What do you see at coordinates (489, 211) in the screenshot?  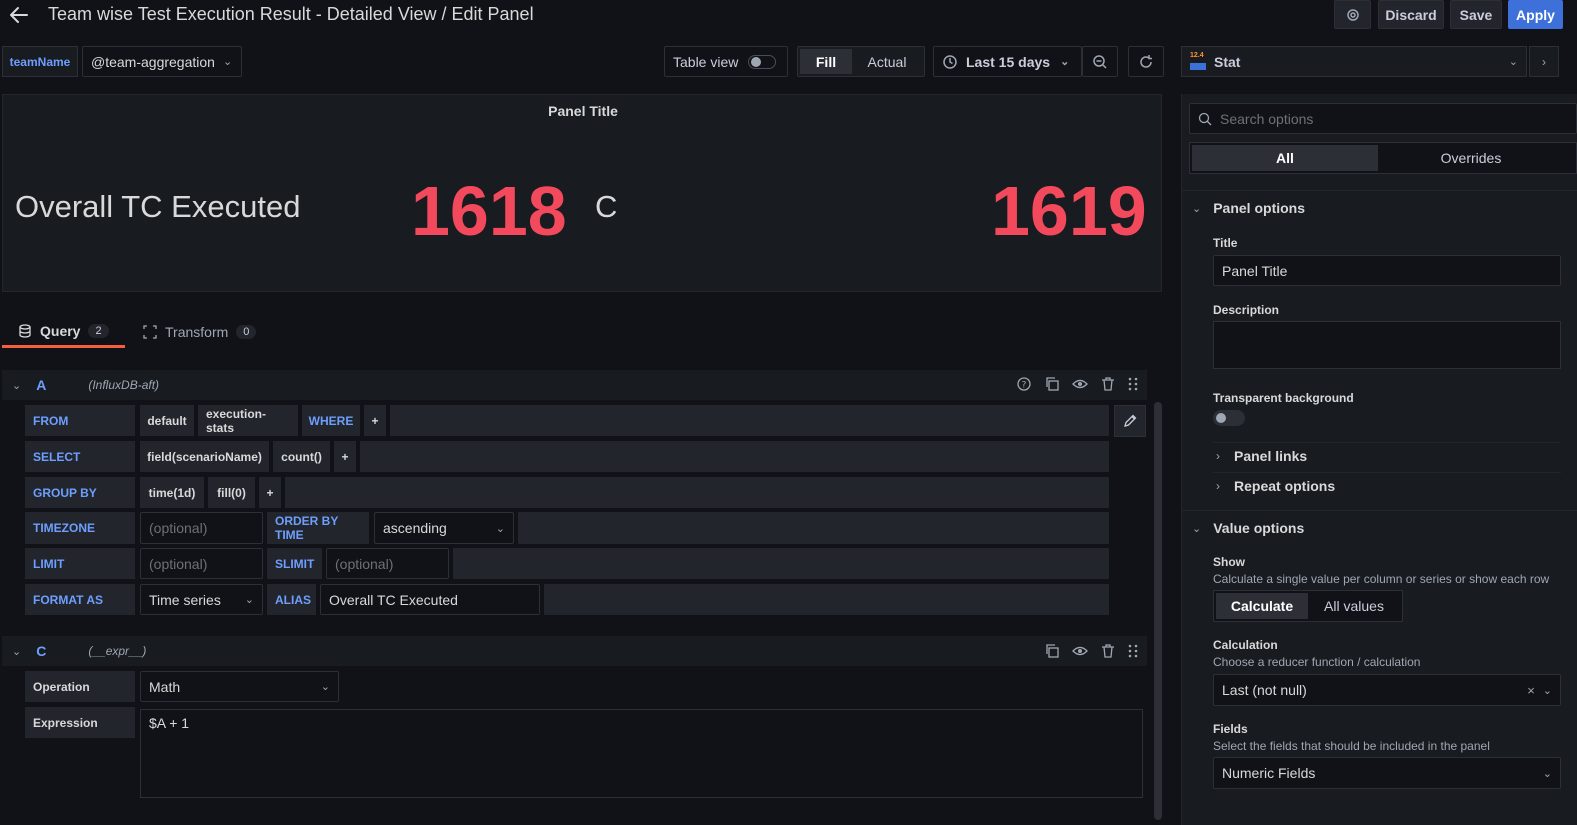 I see `stat-value-a: 1618` at bounding box center [489, 211].